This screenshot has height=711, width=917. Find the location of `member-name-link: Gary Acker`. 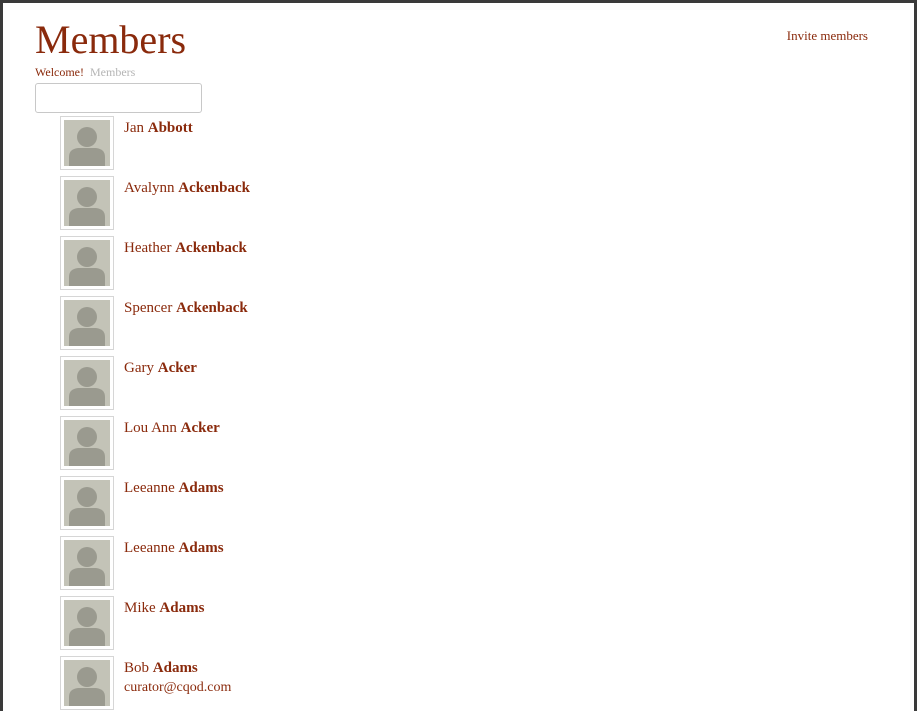

member-name-link: Gary Acker is located at coordinates (160, 368).